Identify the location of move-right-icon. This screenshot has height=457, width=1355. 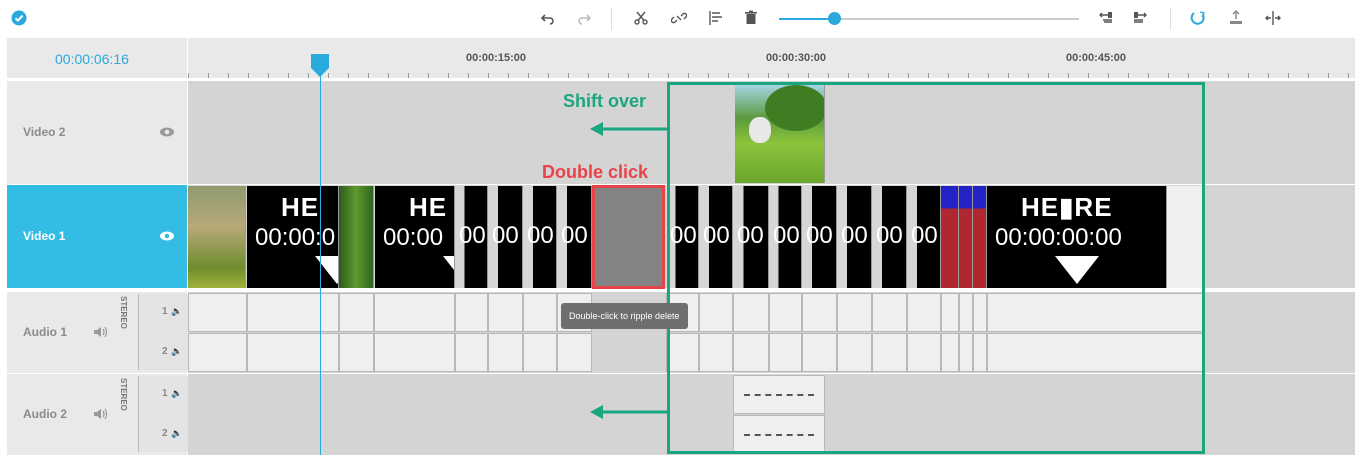
(1140, 18).